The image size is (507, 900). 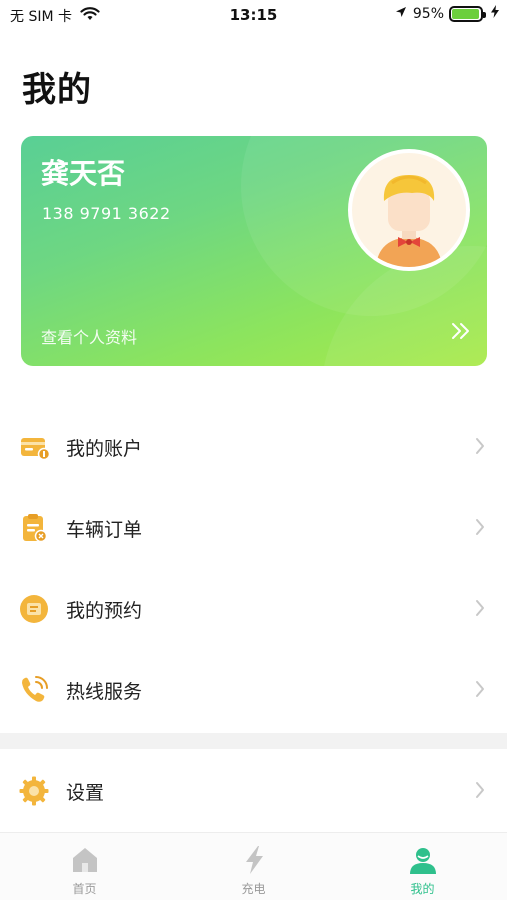 What do you see at coordinates (409, 221) in the screenshot?
I see `avatar-illustration` at bounding box center [409, 221].